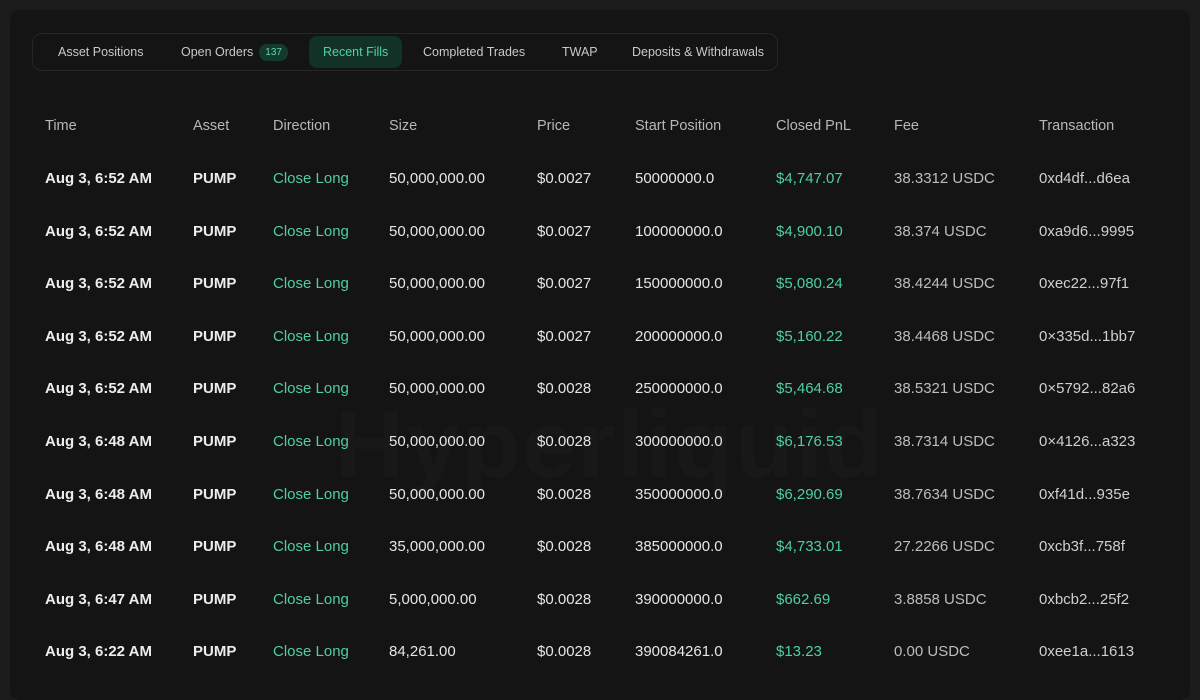 The image size is (1200, 700). Describe the element at coordinates (944, 494) in the screenshot. I see `fill-fee: 38.7634 USDC` at that location.